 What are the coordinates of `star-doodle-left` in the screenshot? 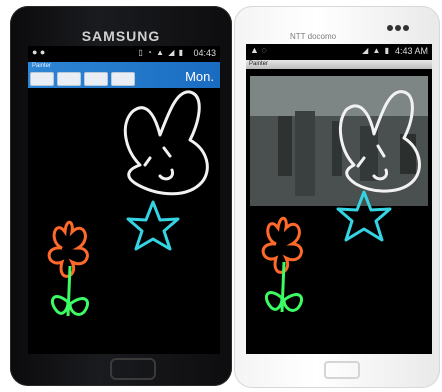 It's located at (153, 225).